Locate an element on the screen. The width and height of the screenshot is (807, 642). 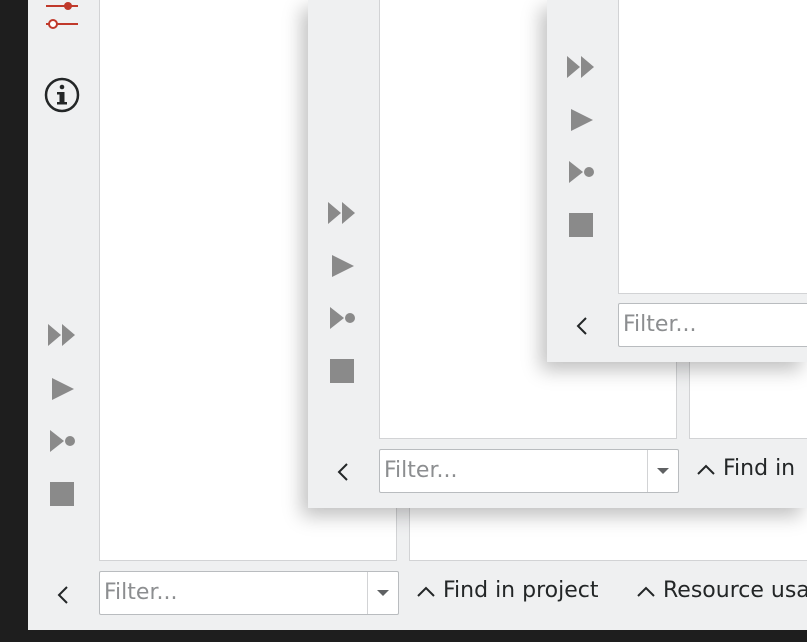
find-in-project-label: Find in project is located at coordinates (521, 590).